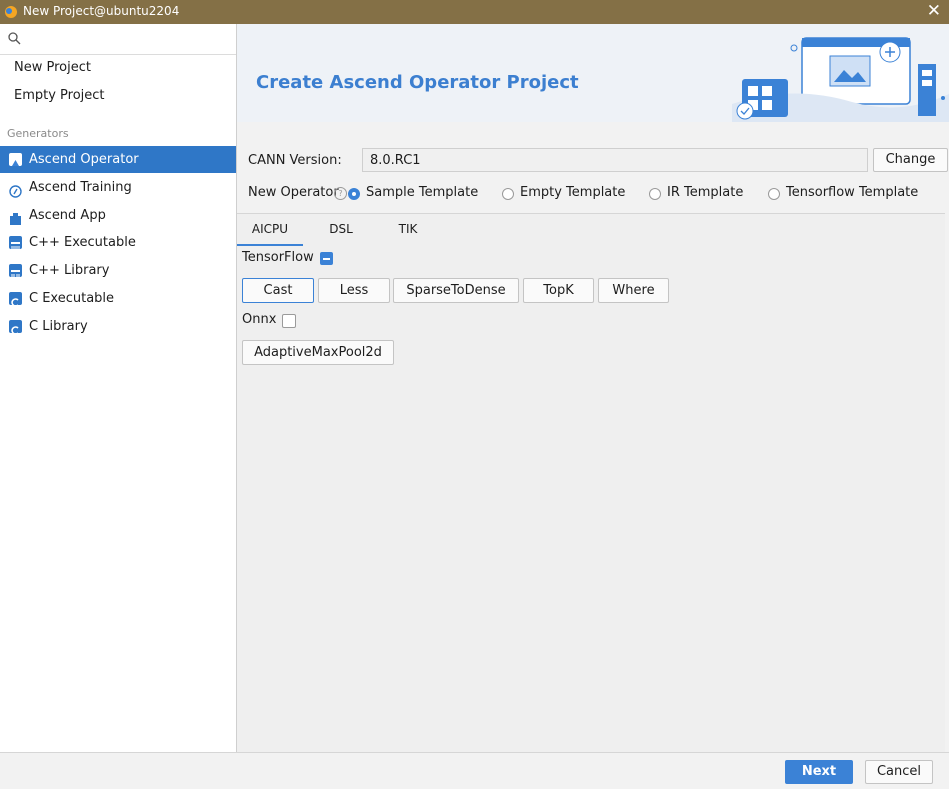 Image resolution: width=949 pixels, height=789 pixels. What do you see at coordinates (819, 772) in the screenshot?
I see `next-button: Next` at bounding box center [819, 772].